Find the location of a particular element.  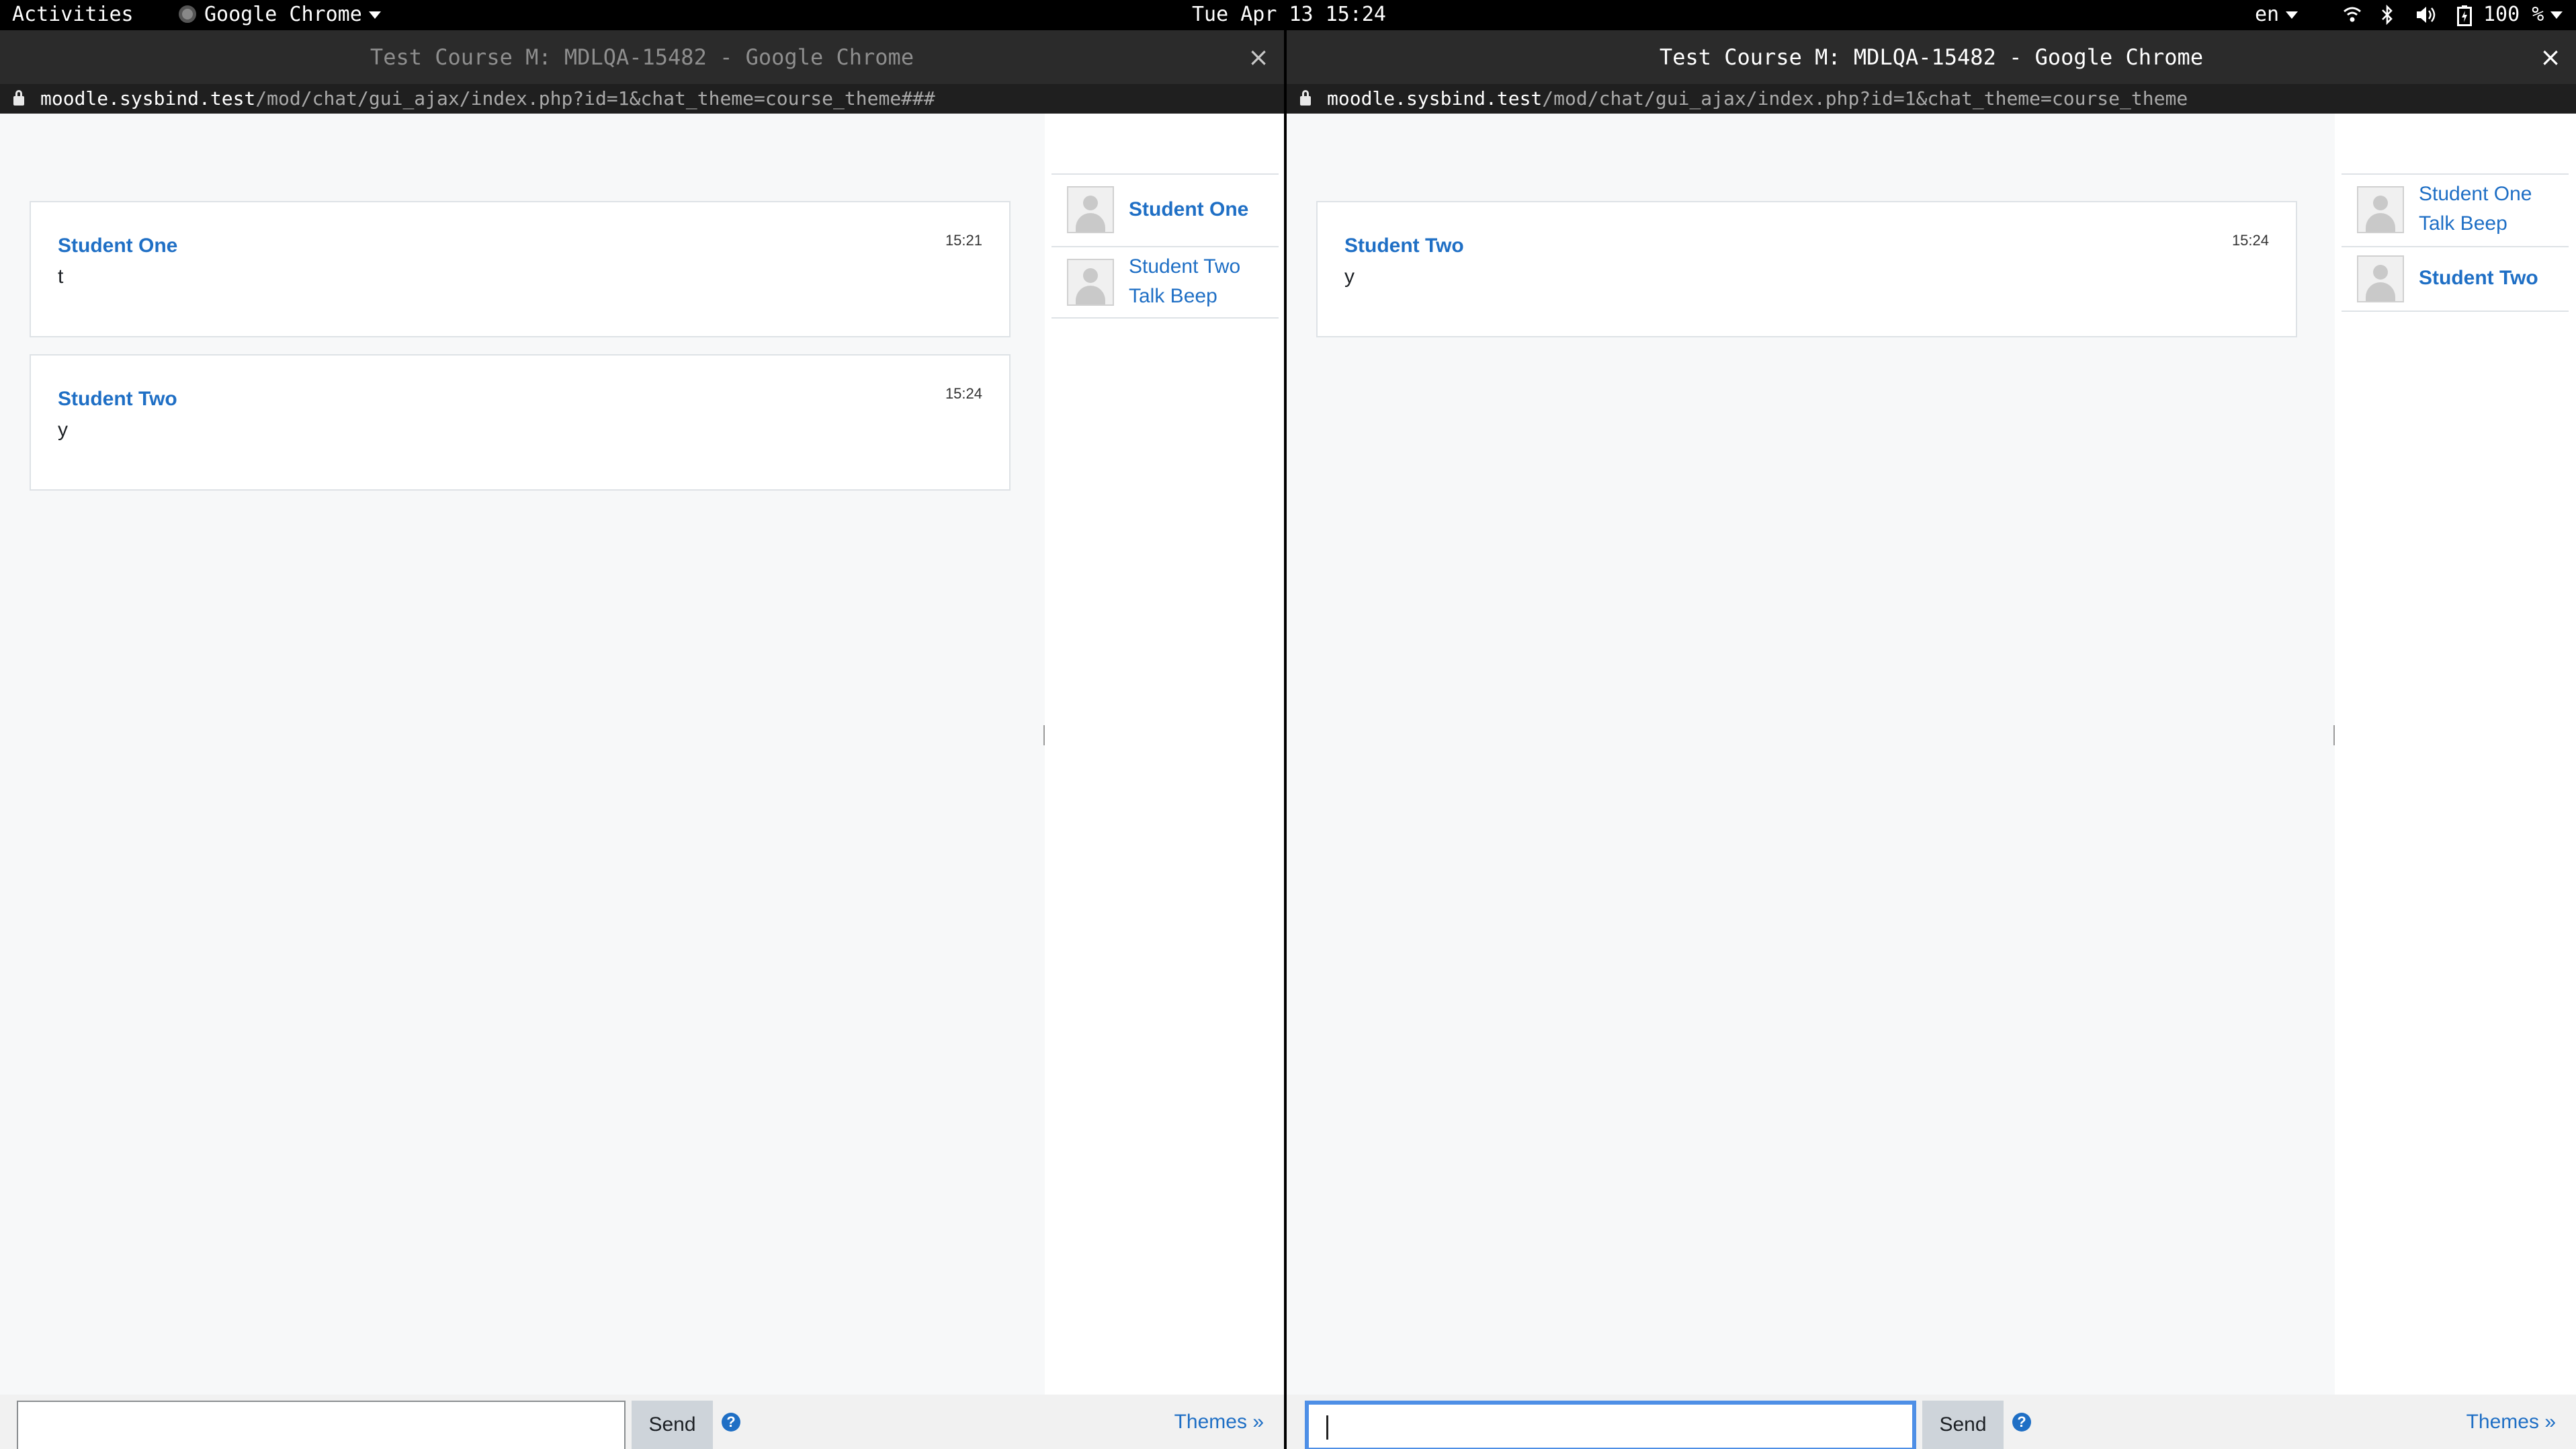

user-item: Student Two is located at coordinates (2455, 279).